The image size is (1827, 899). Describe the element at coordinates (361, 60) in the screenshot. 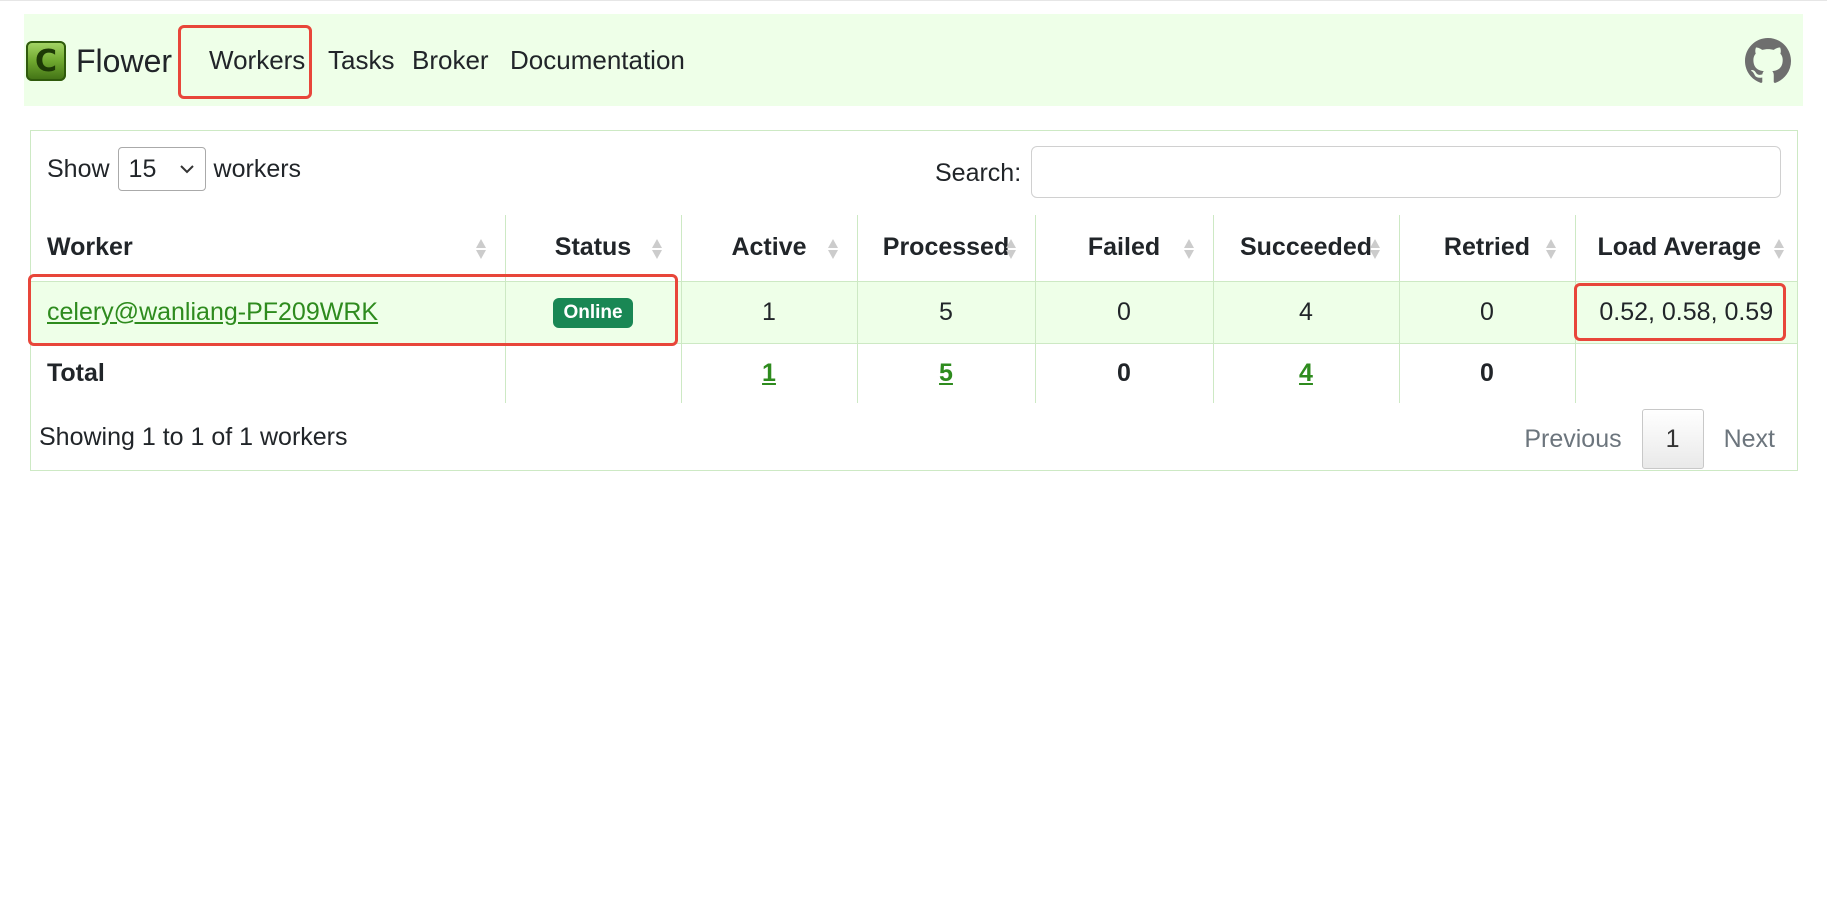

I see `nav-tasks: Tasks` at that location.